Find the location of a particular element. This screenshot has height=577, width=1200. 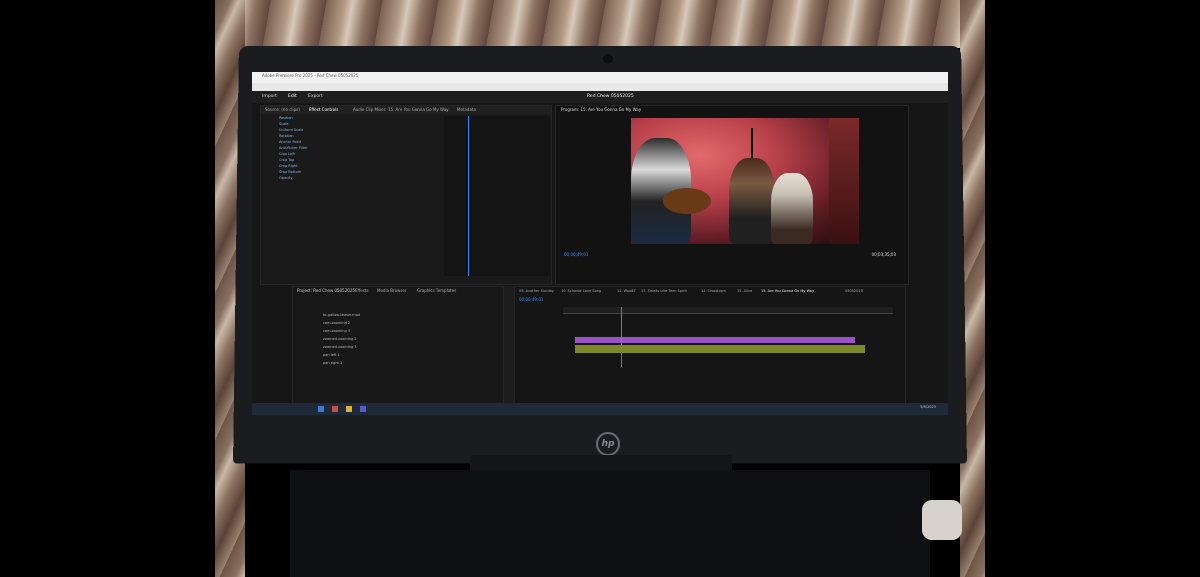

bin-item: zoomed-zooming 3 is located at coordinates (339, 347).